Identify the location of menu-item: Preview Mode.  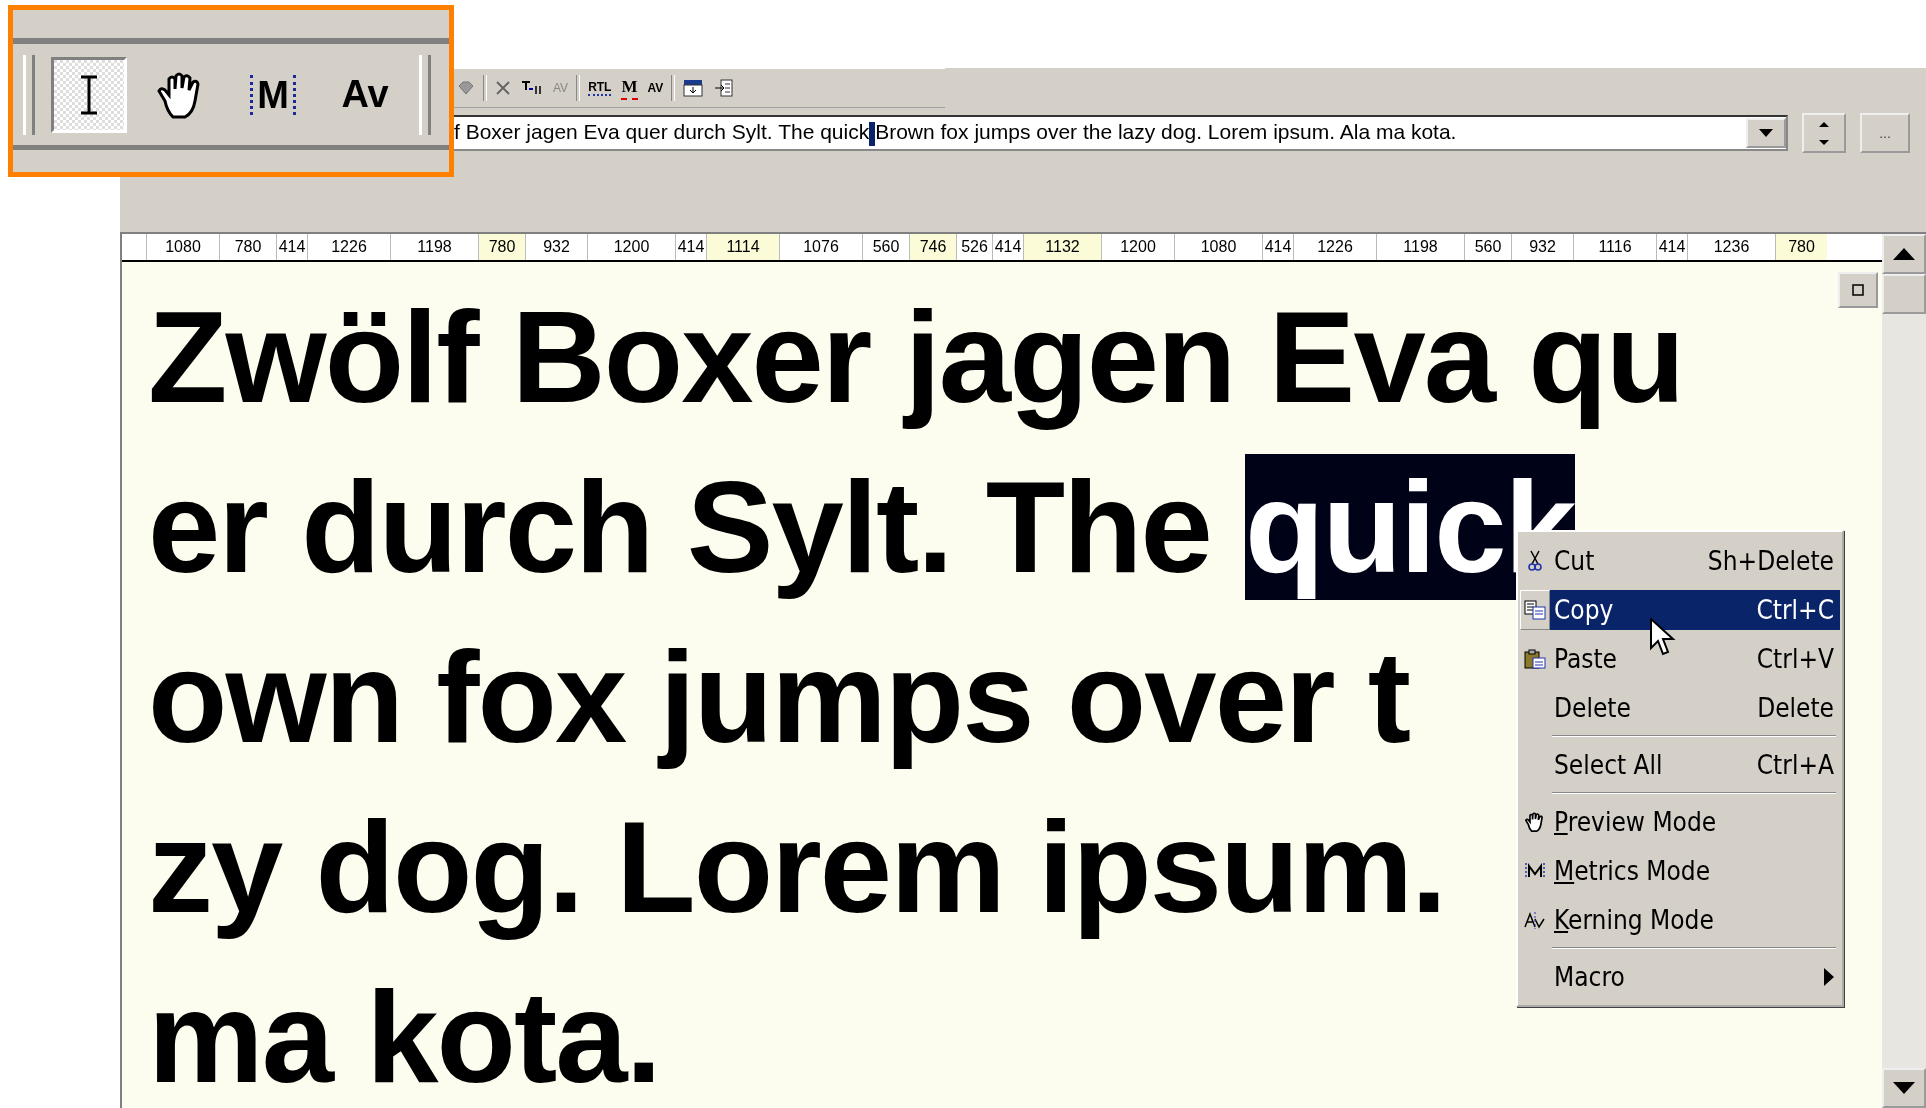
(1695, 821).